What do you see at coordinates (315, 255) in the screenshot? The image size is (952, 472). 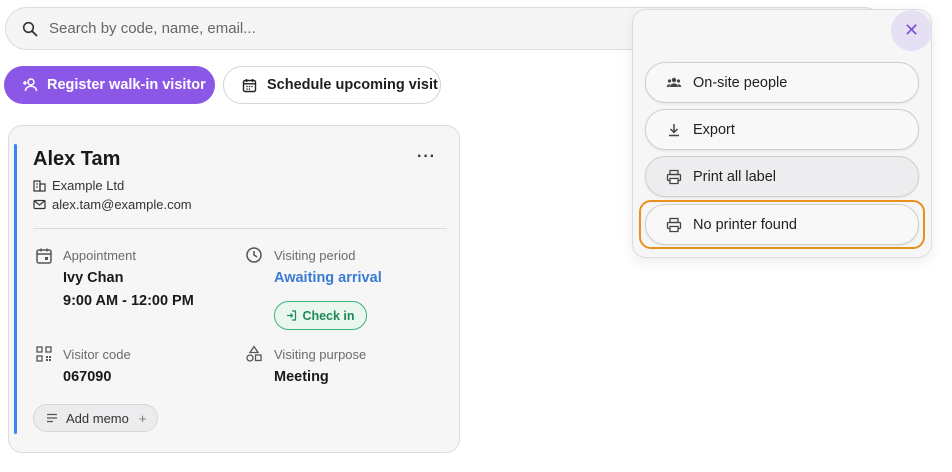 I see `visiting-period-label: Visiting period` at bounding box center [315, 255].